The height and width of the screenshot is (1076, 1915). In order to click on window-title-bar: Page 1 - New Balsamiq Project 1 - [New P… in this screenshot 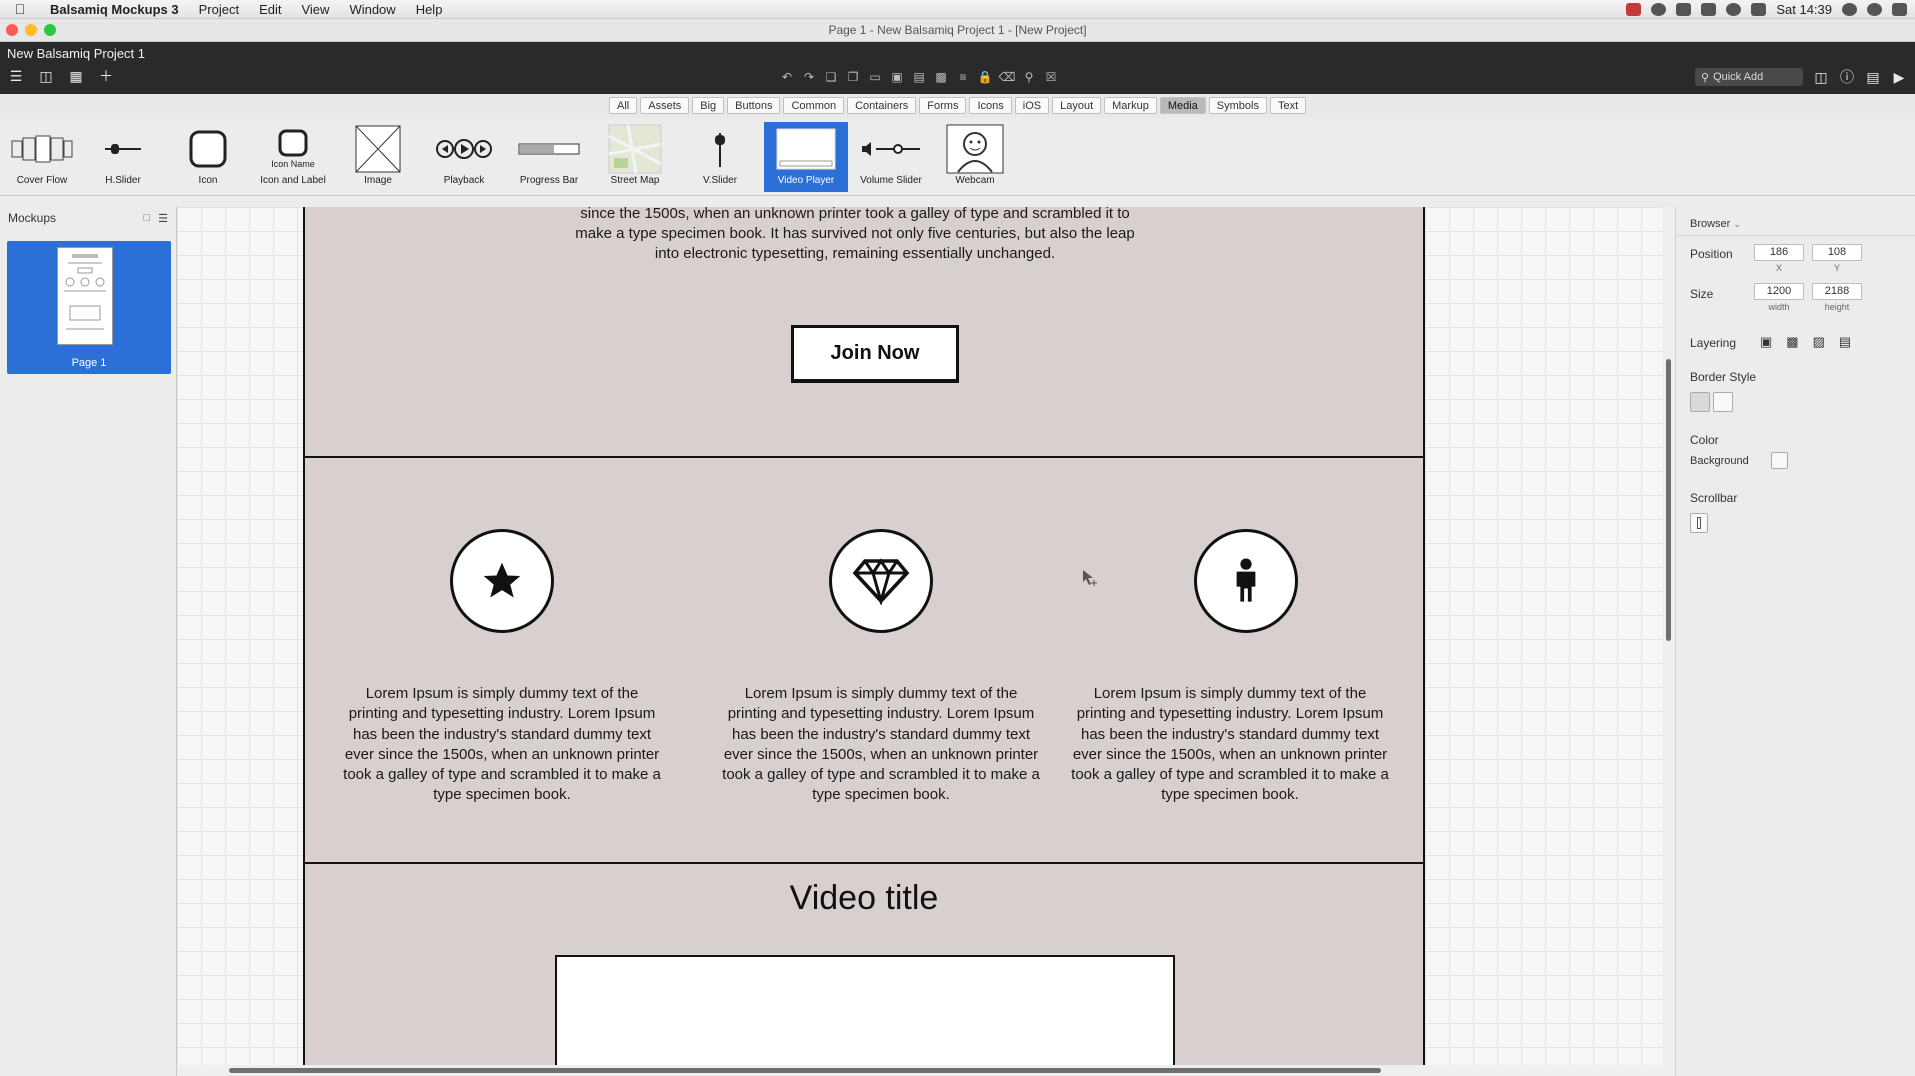, I will do `click(957, 30)`.